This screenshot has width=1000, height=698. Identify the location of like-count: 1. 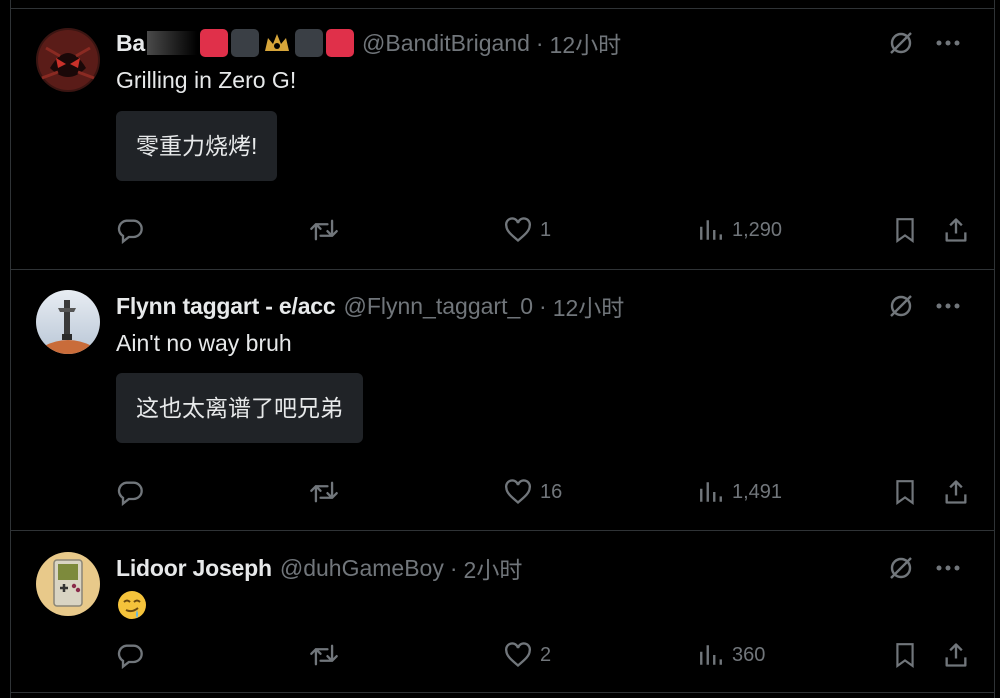
(546, 229).